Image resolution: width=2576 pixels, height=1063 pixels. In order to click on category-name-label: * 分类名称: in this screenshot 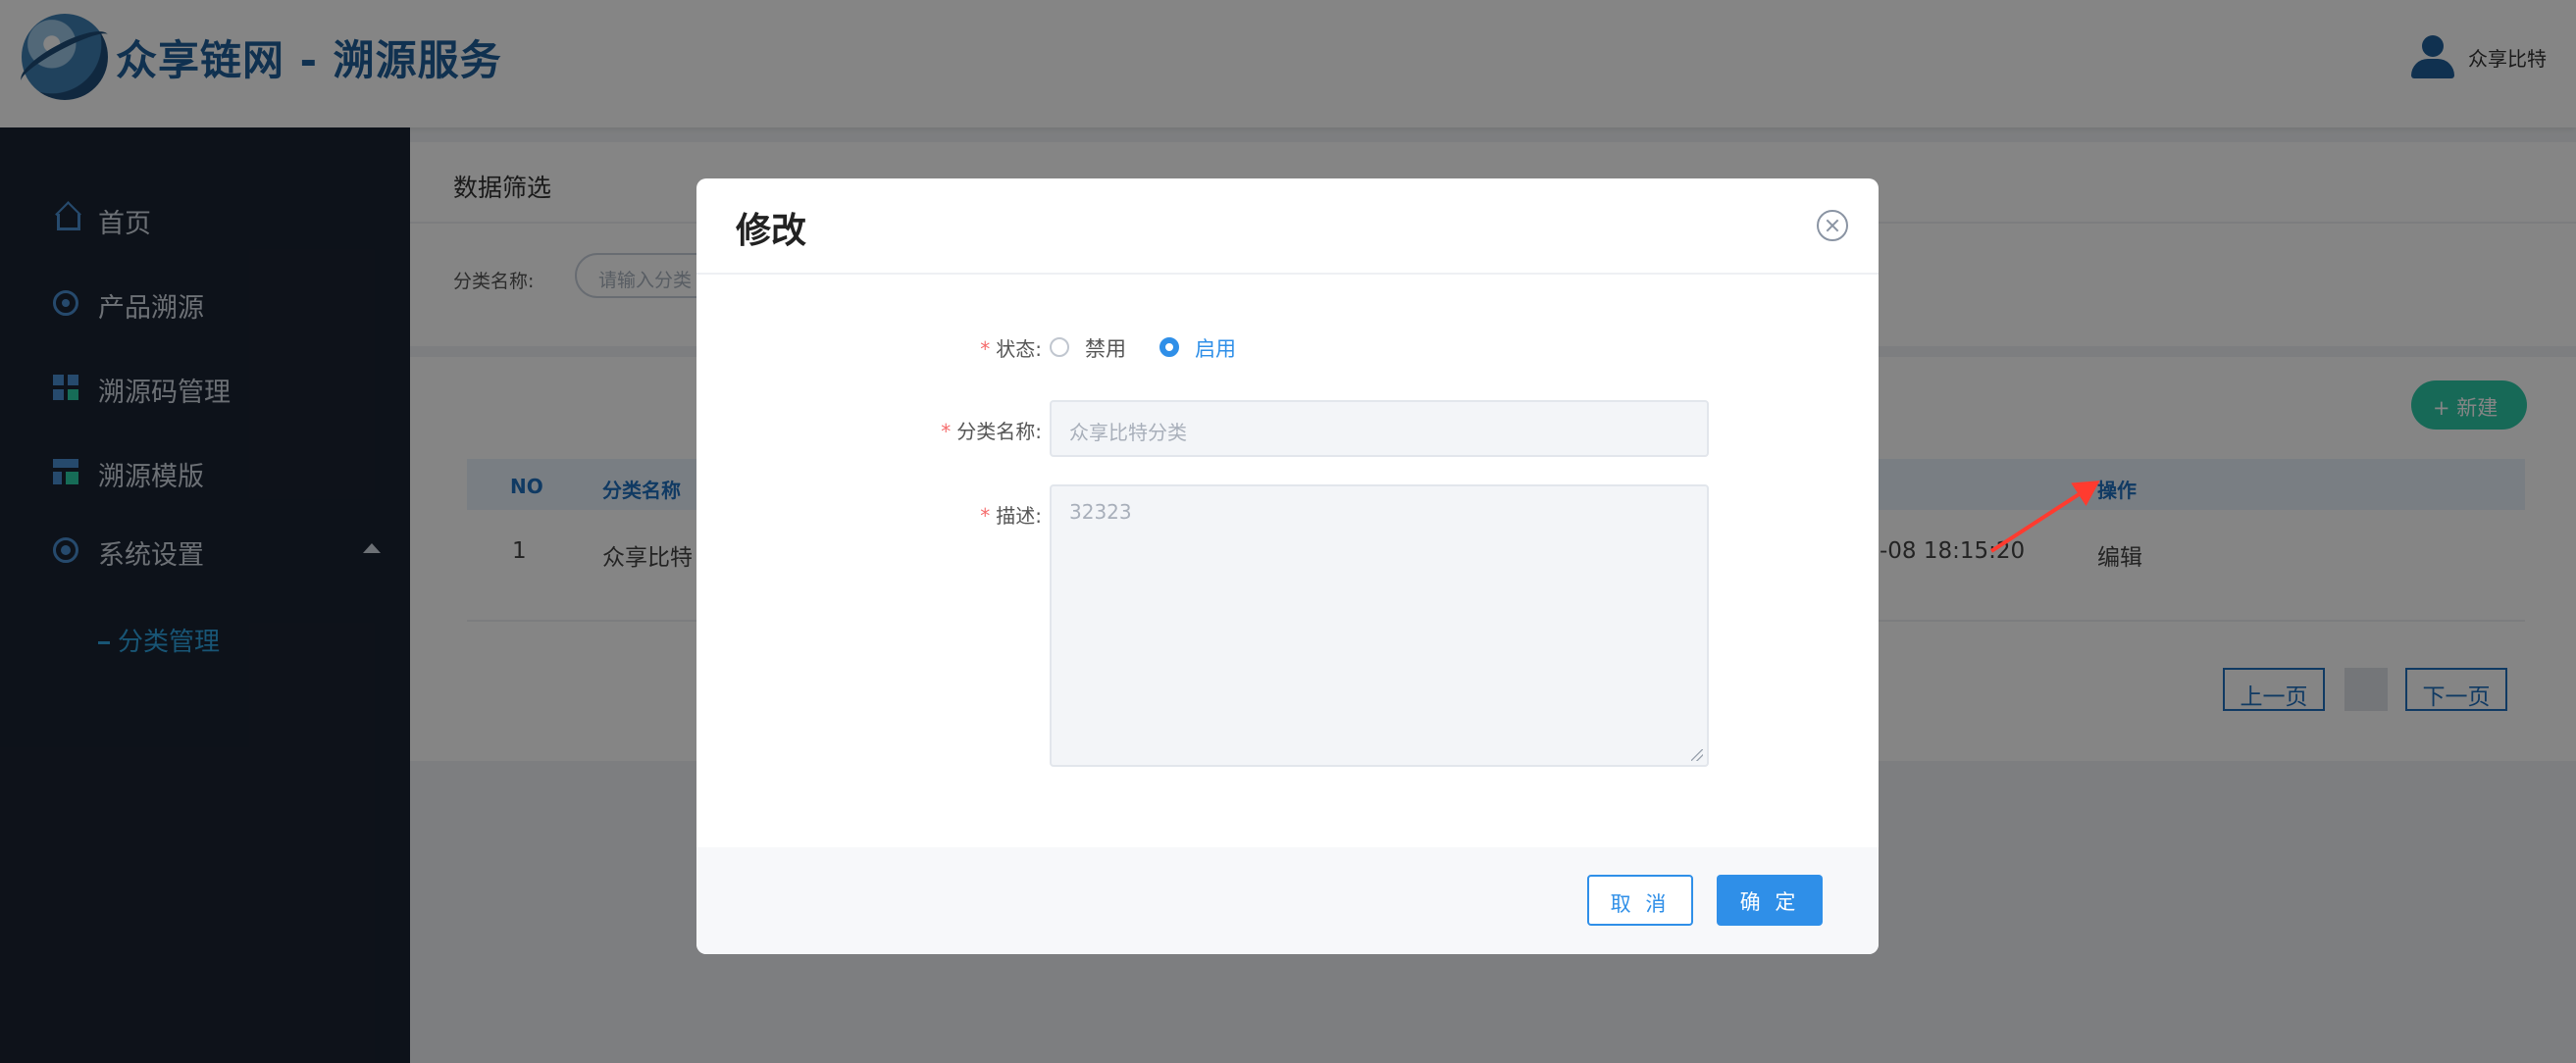, I will do `click(991, 431)`.